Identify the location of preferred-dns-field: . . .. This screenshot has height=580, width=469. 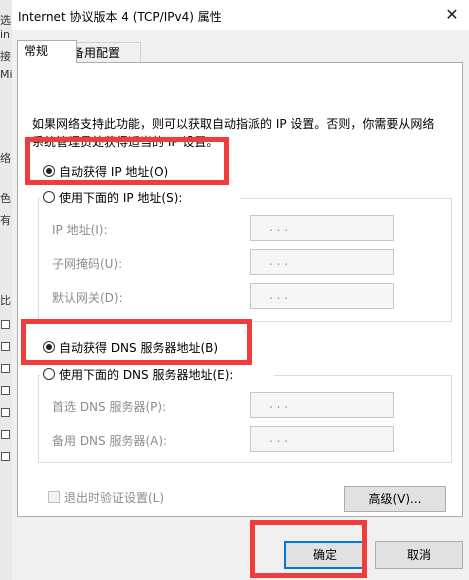
(322, 405).